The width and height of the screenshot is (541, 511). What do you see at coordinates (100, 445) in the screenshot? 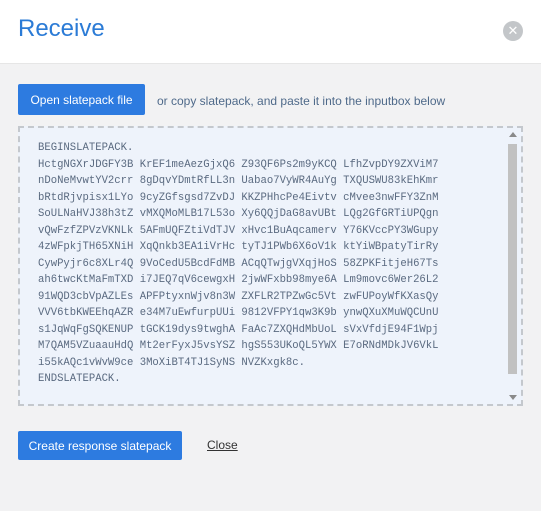
I see `create-response-slatepack-button: Create response slatepack` at bounding box center [100, 445].